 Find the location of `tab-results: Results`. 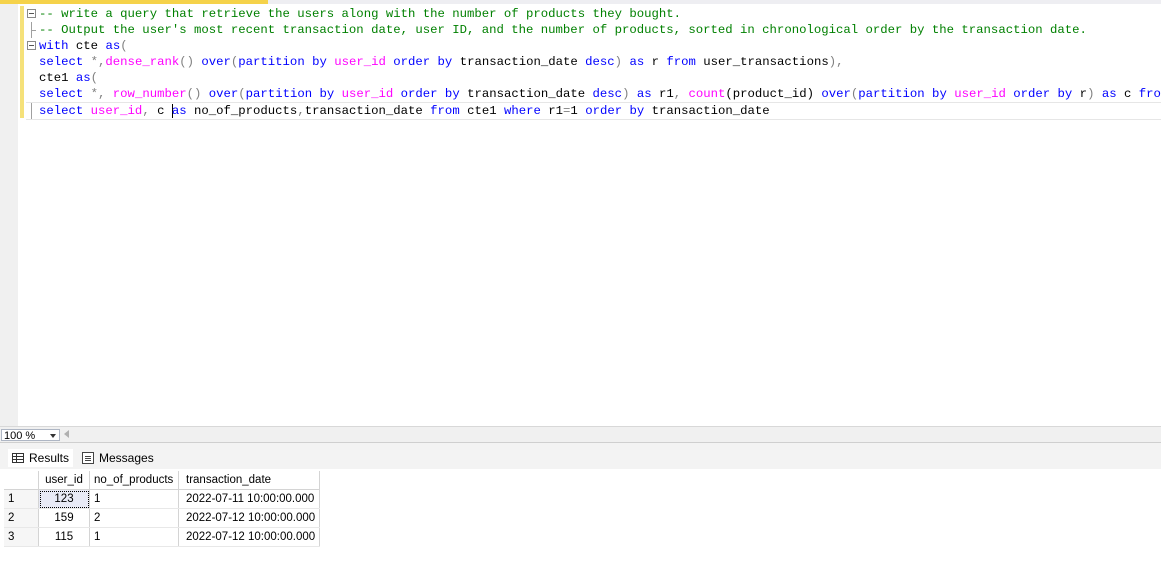

tab-results: Results is located at coordinates (41, 458).